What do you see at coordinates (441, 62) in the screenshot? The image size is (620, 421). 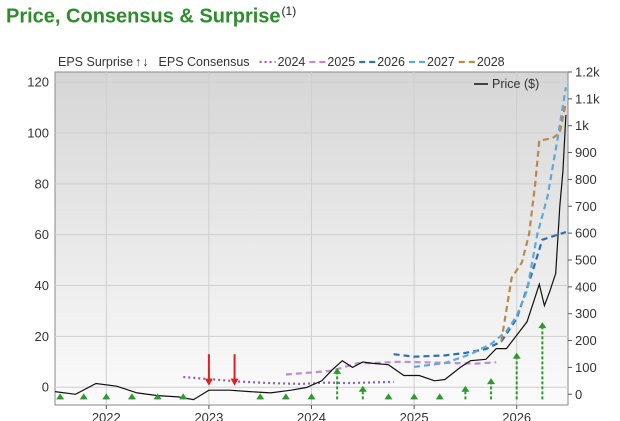 I see `legend-label-2027: 2027` at bounding box center [441, 62].